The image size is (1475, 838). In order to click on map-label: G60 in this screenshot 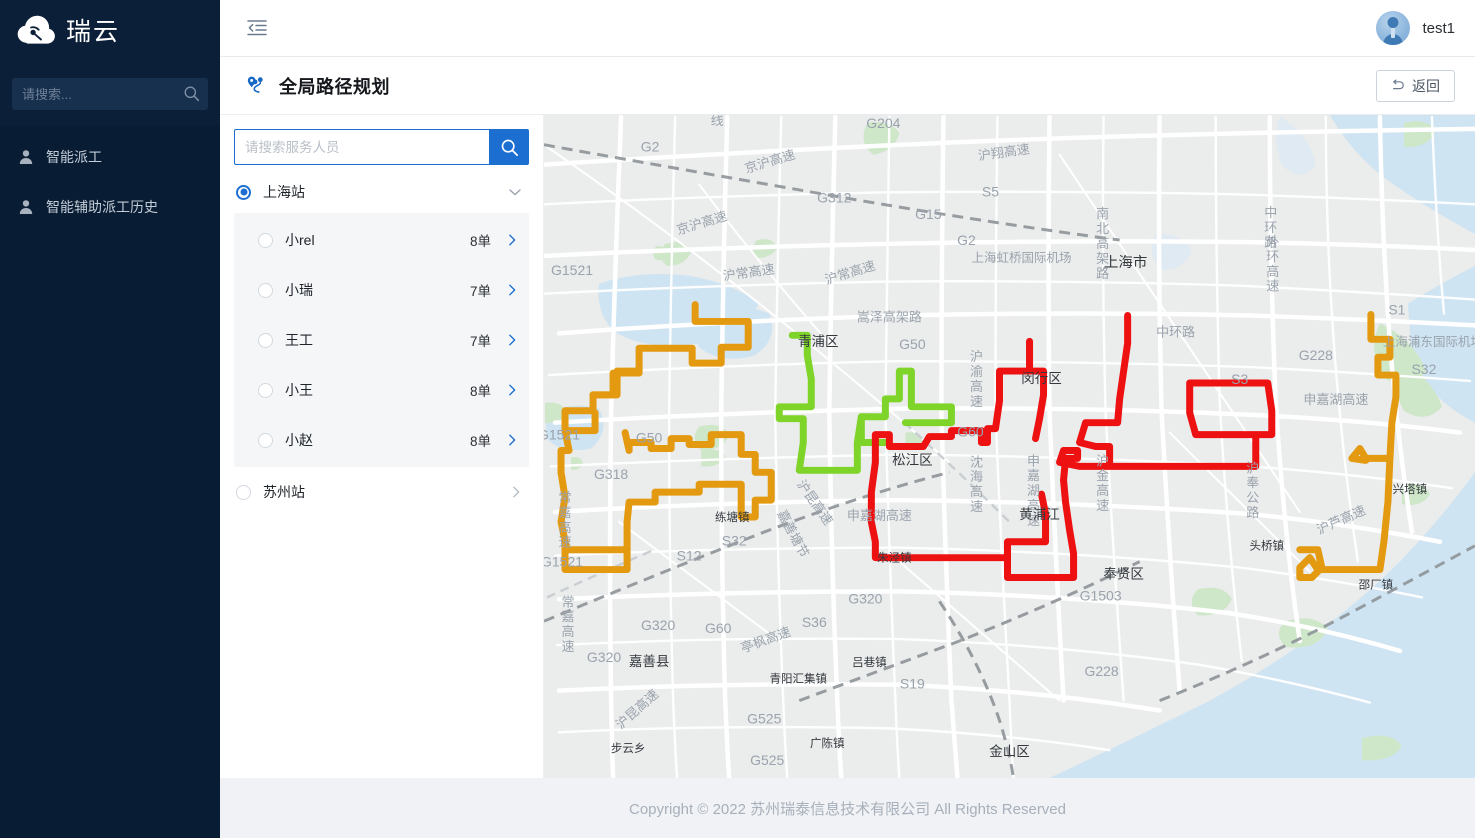, I will do `click(718, 628)`.